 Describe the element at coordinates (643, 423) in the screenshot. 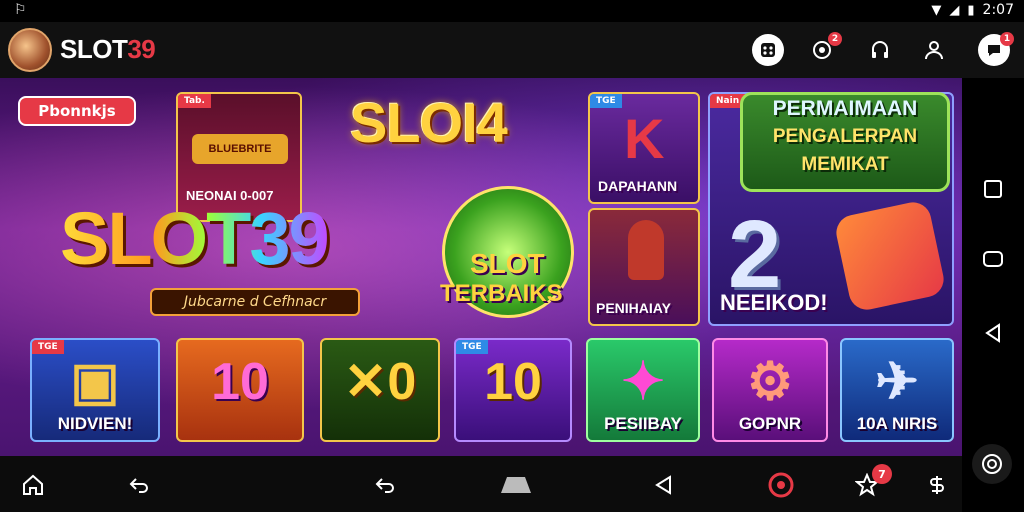

I see `tile-label: PESIIBAY` at that location.